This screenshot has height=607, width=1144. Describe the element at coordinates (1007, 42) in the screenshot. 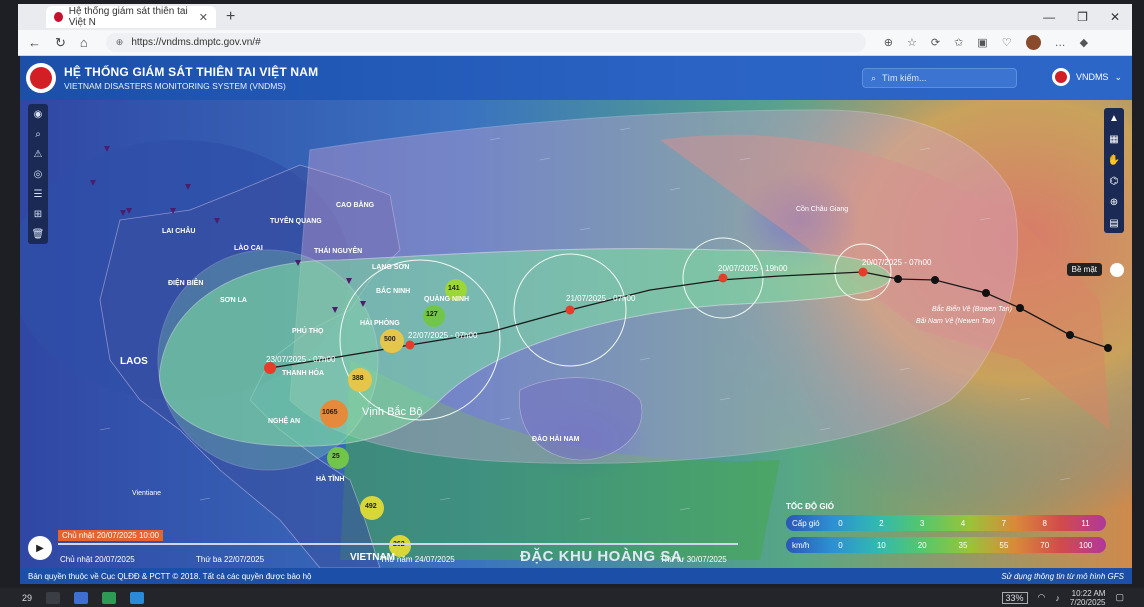

I see `history-icon: ♡` at that location.